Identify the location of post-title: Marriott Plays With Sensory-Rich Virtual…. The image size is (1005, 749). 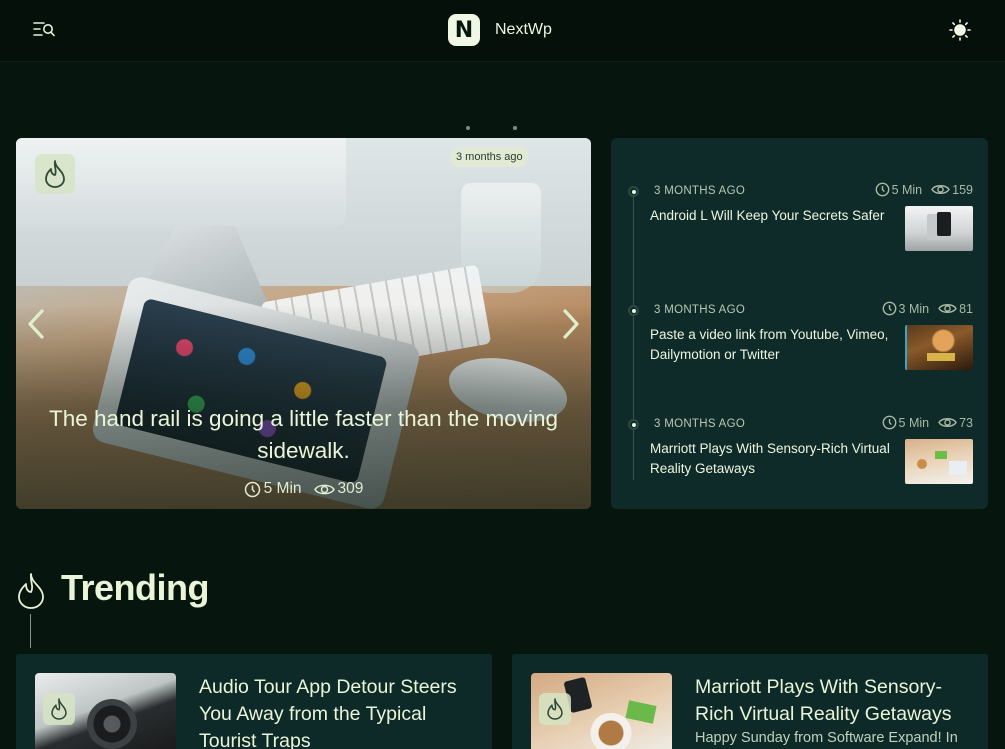
(772, 459).